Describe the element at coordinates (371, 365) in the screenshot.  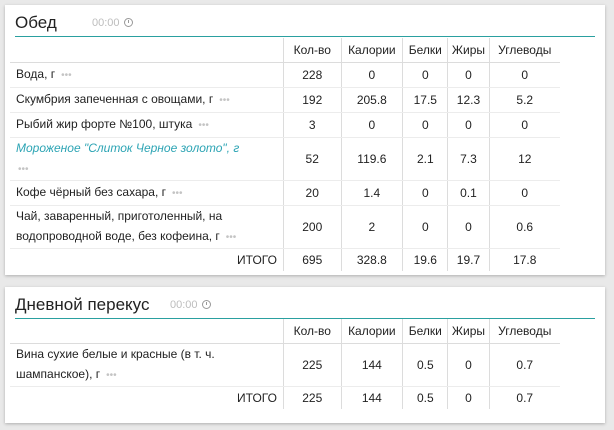
I see `food-kcal: 144` at that location.